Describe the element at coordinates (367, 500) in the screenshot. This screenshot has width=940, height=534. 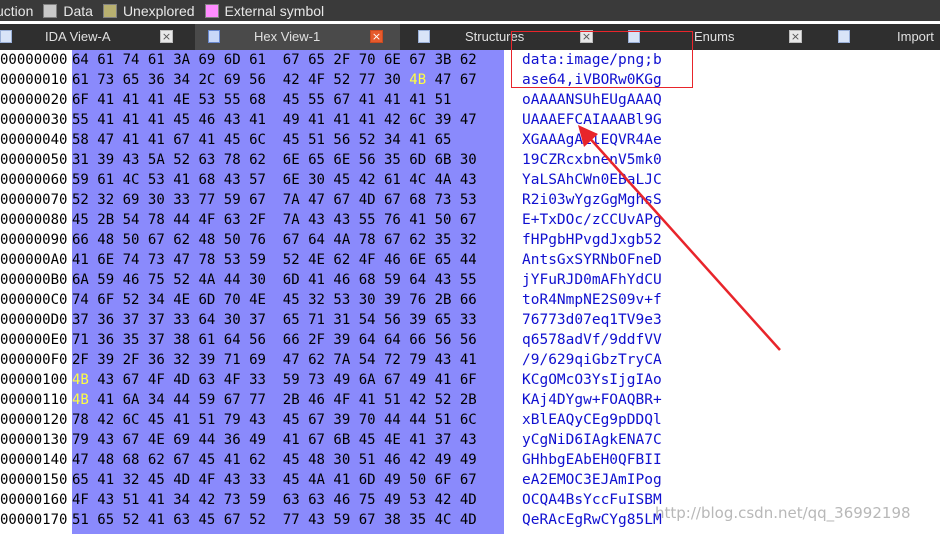
I see `hex-byte: 75` at that location.